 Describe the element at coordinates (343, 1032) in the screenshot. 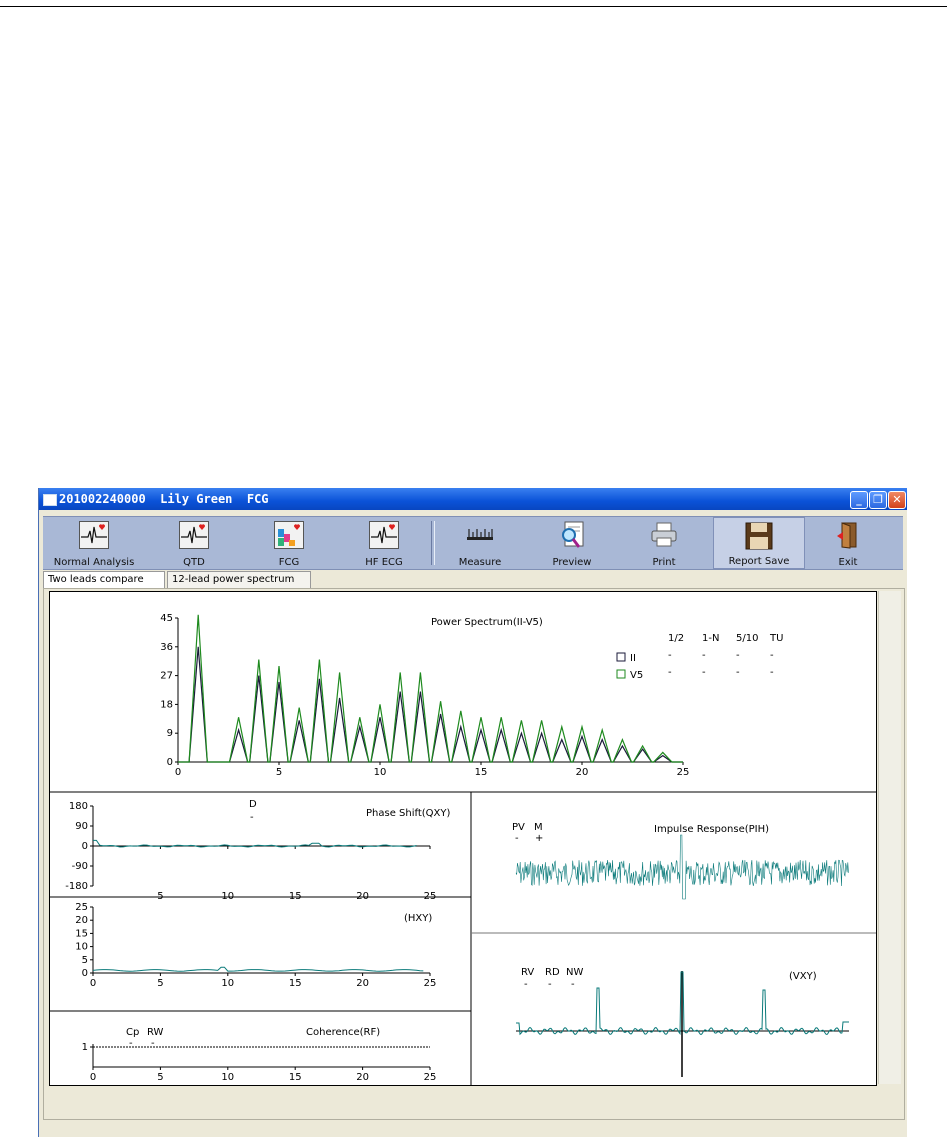

I see `coherence-title: Coherence(RF)` at that location.